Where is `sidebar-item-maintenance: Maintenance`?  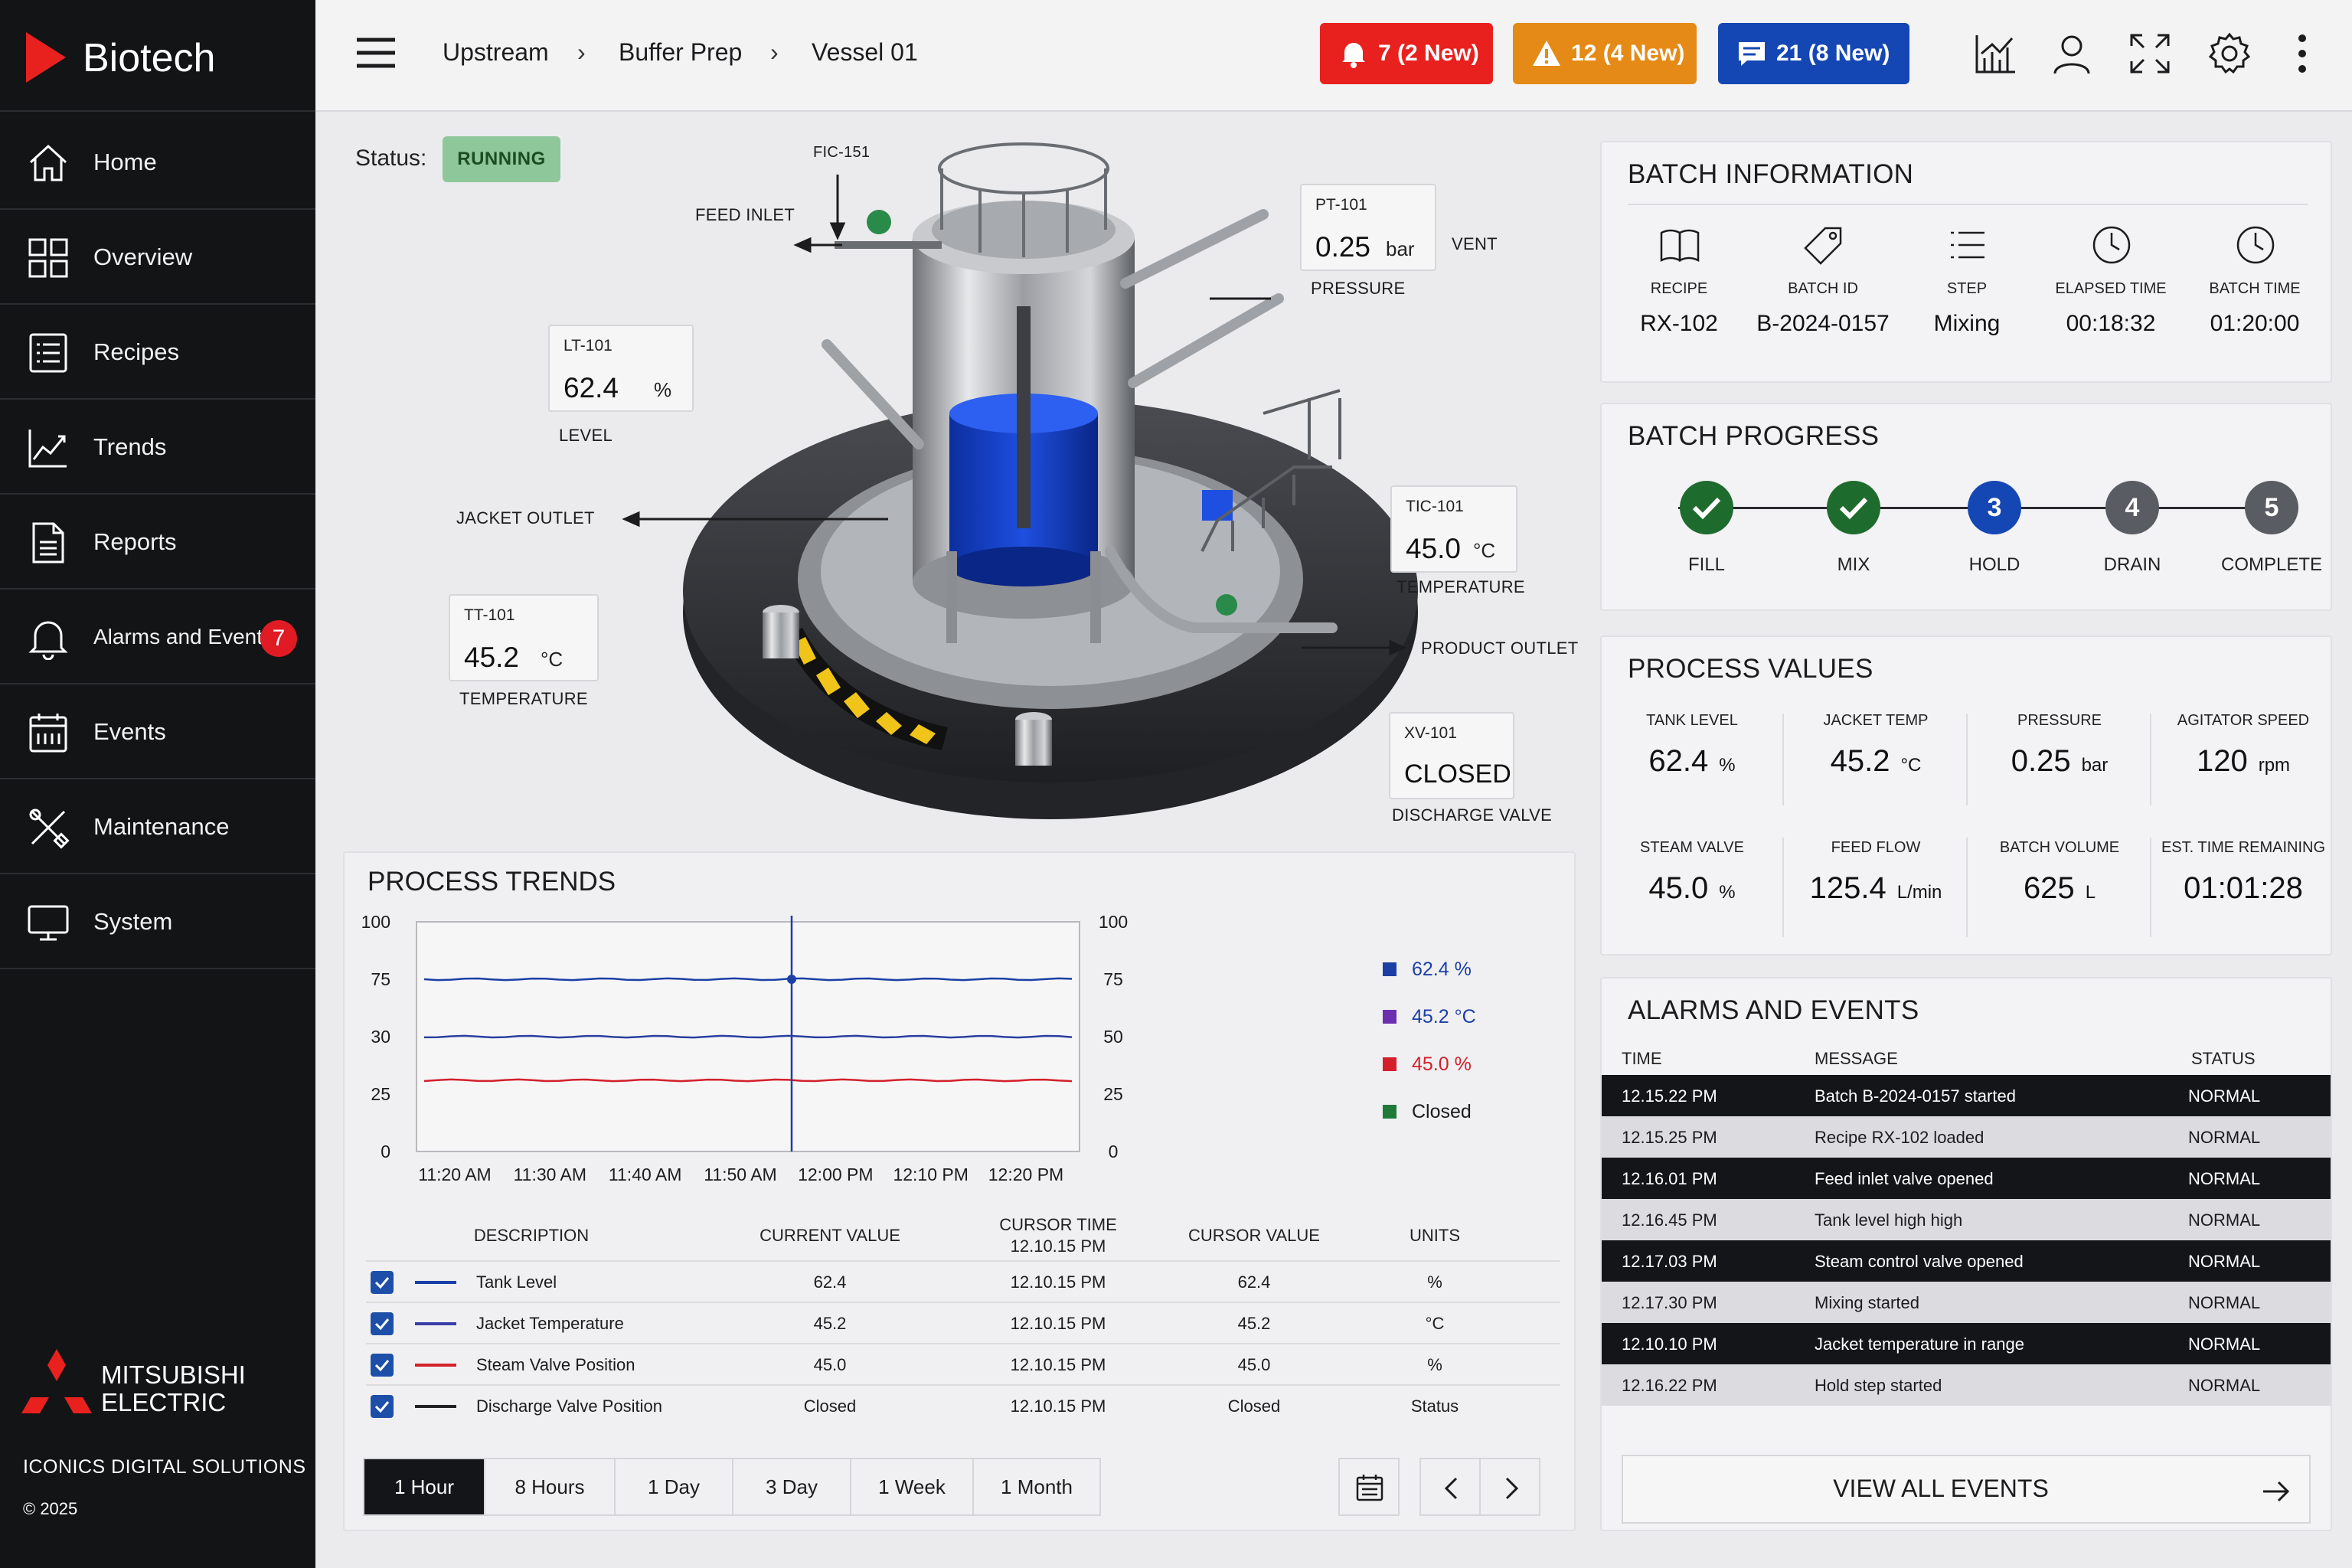 sidebar-item-maintenance: Maintenance is located at coordinates (157, 826).